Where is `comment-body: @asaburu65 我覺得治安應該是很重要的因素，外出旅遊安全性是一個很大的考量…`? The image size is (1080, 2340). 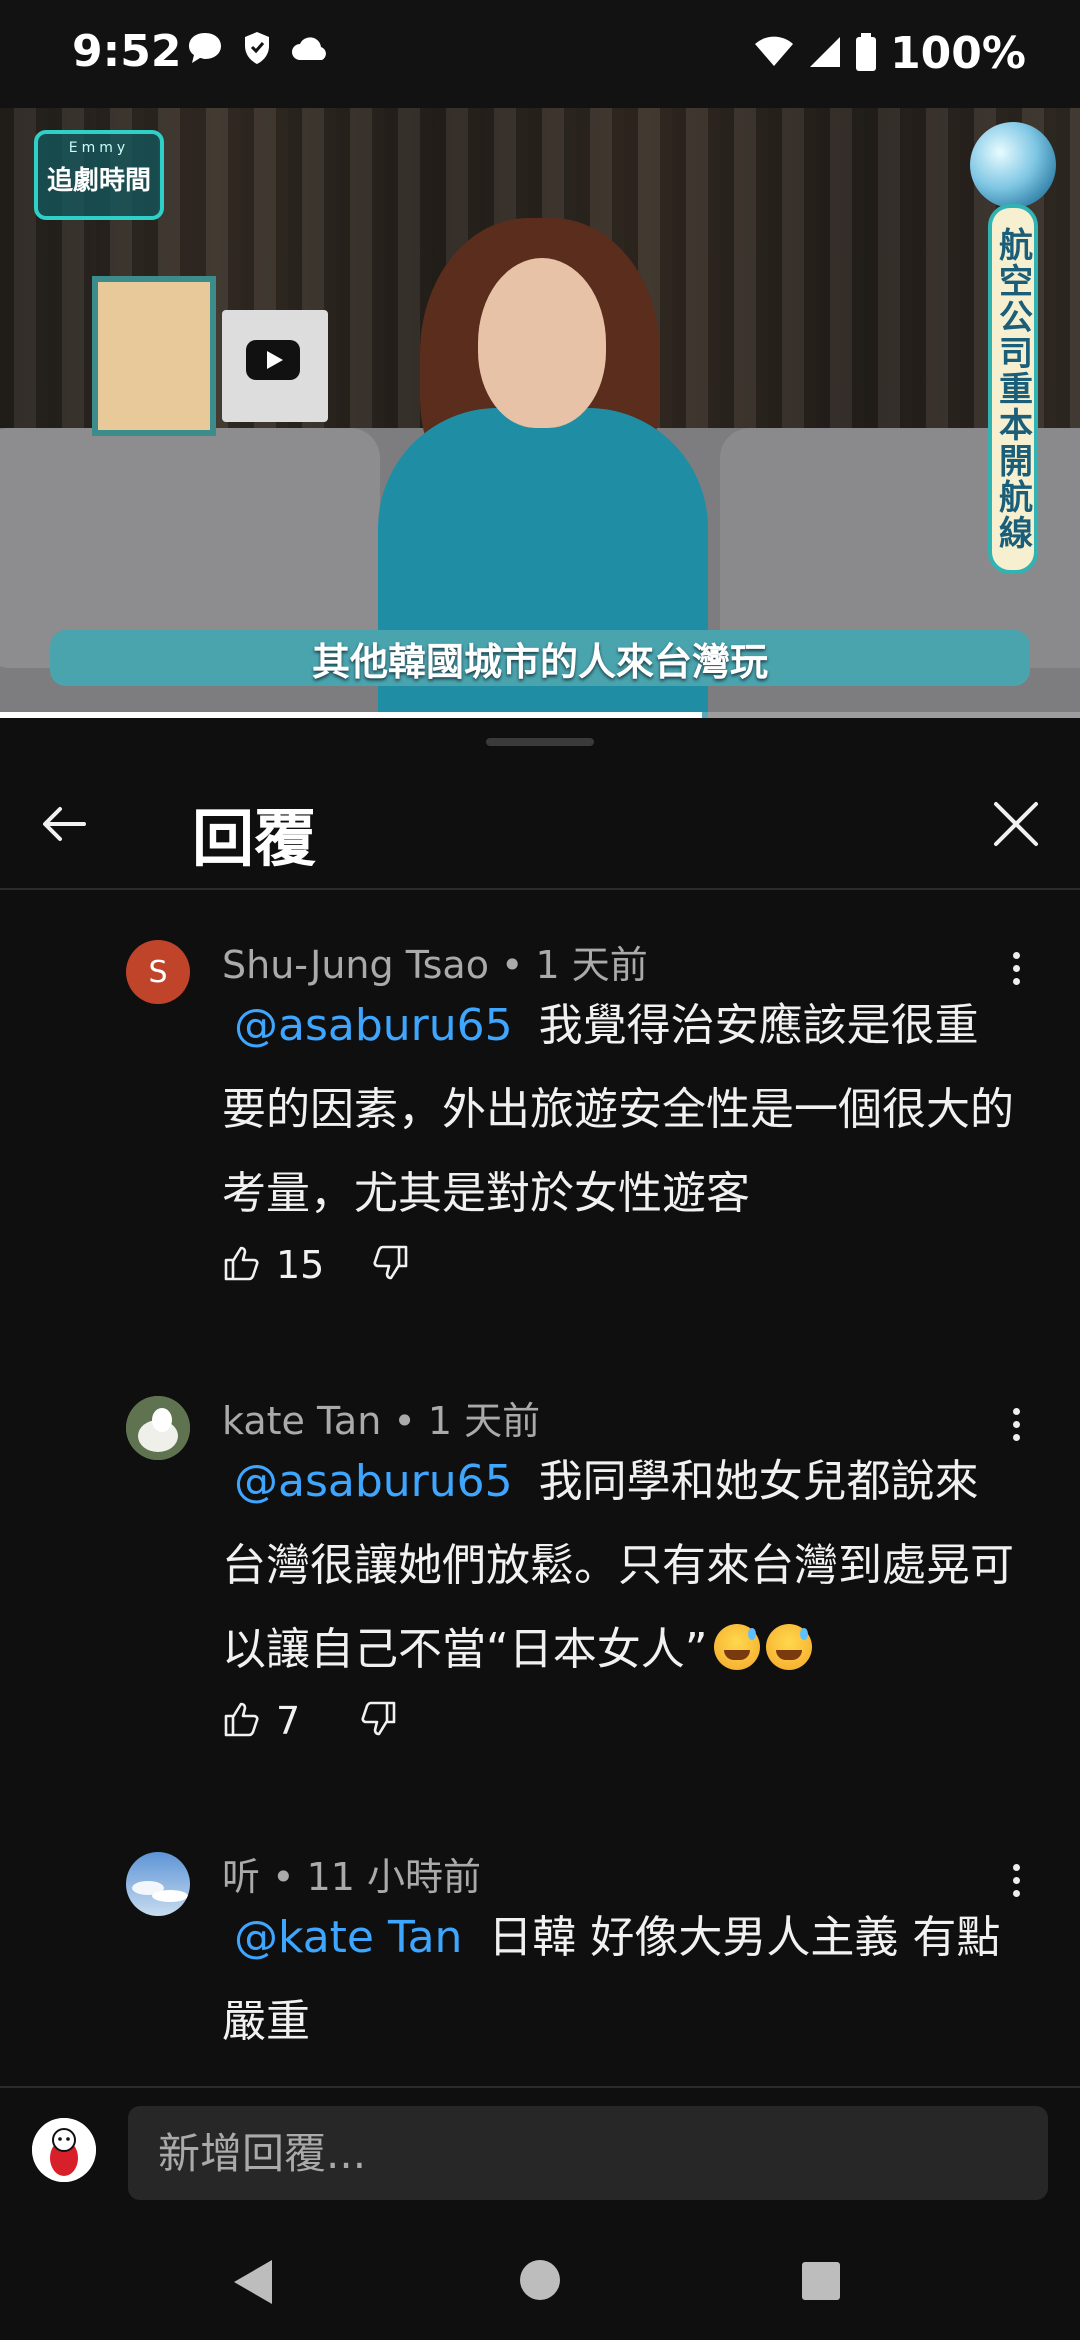
comment-body: @asaburu65 我覺得治安應該是很重要的因素，外出旅遊安全性是一個很大的考量… is located at coordinates (622, 1110).